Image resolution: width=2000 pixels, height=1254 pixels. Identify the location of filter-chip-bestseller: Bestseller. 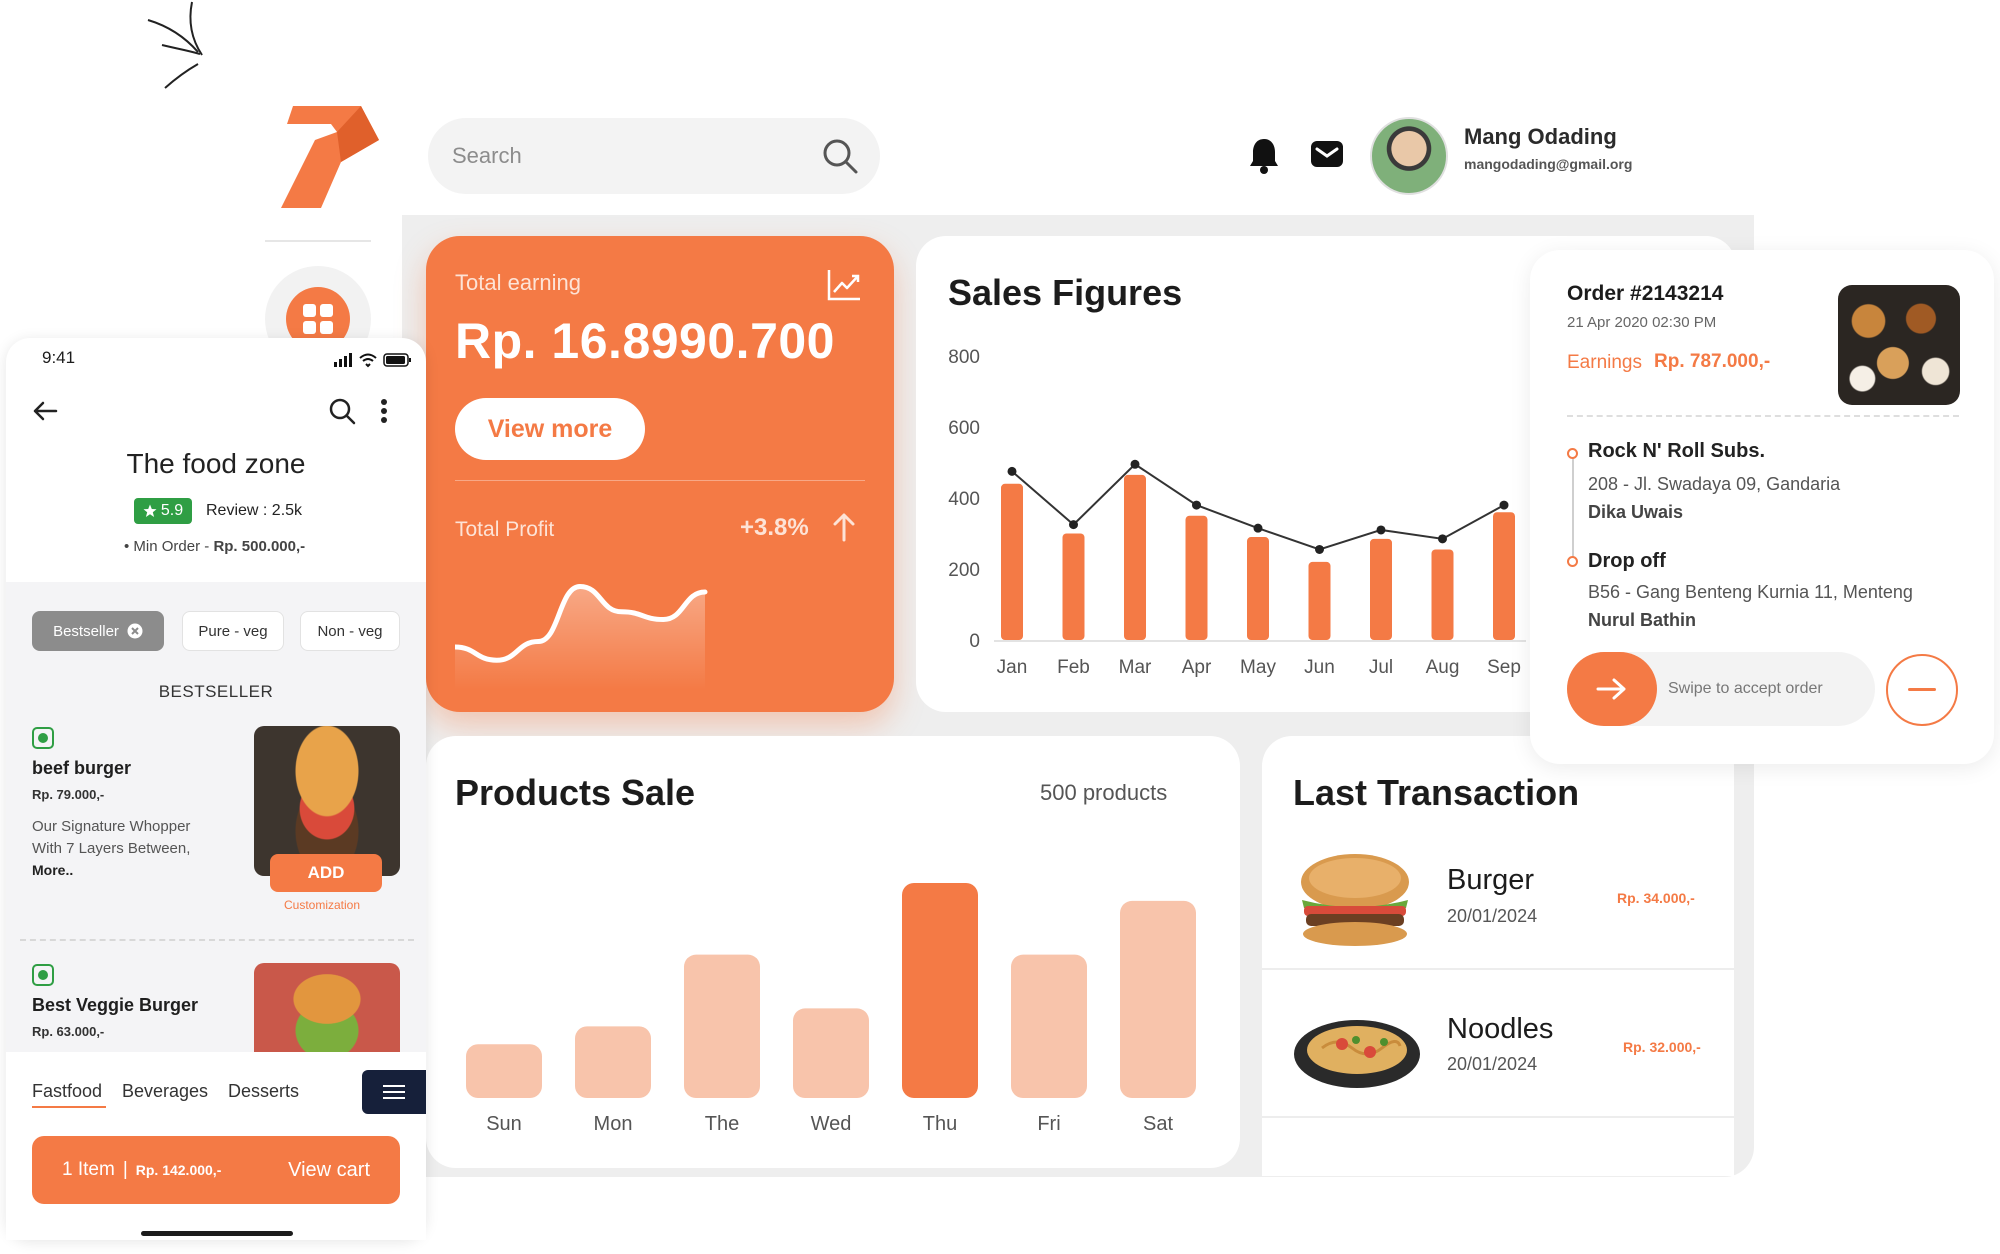
(98, 631).